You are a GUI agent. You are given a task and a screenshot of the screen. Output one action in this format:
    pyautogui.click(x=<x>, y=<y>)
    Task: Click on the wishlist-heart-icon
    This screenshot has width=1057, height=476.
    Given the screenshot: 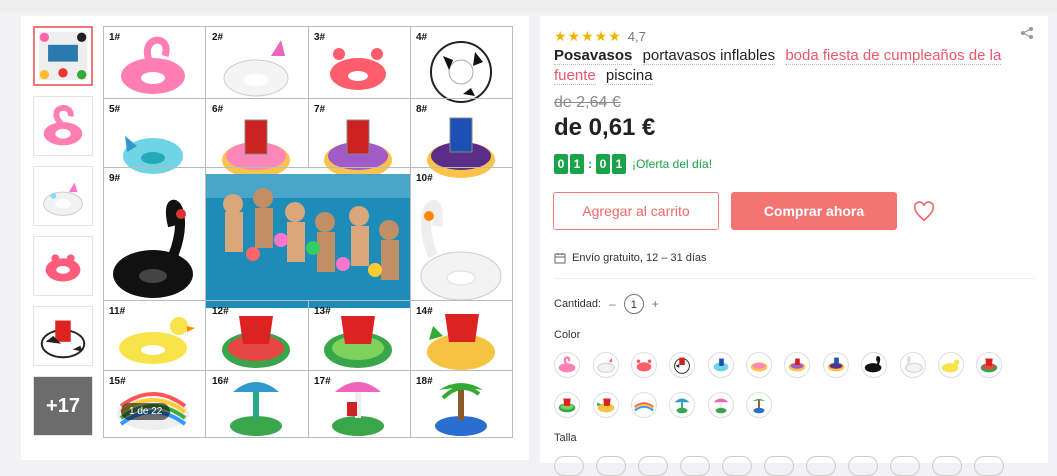 What is the action you would take?
    pyautogui.click(x=924, y=212)
    